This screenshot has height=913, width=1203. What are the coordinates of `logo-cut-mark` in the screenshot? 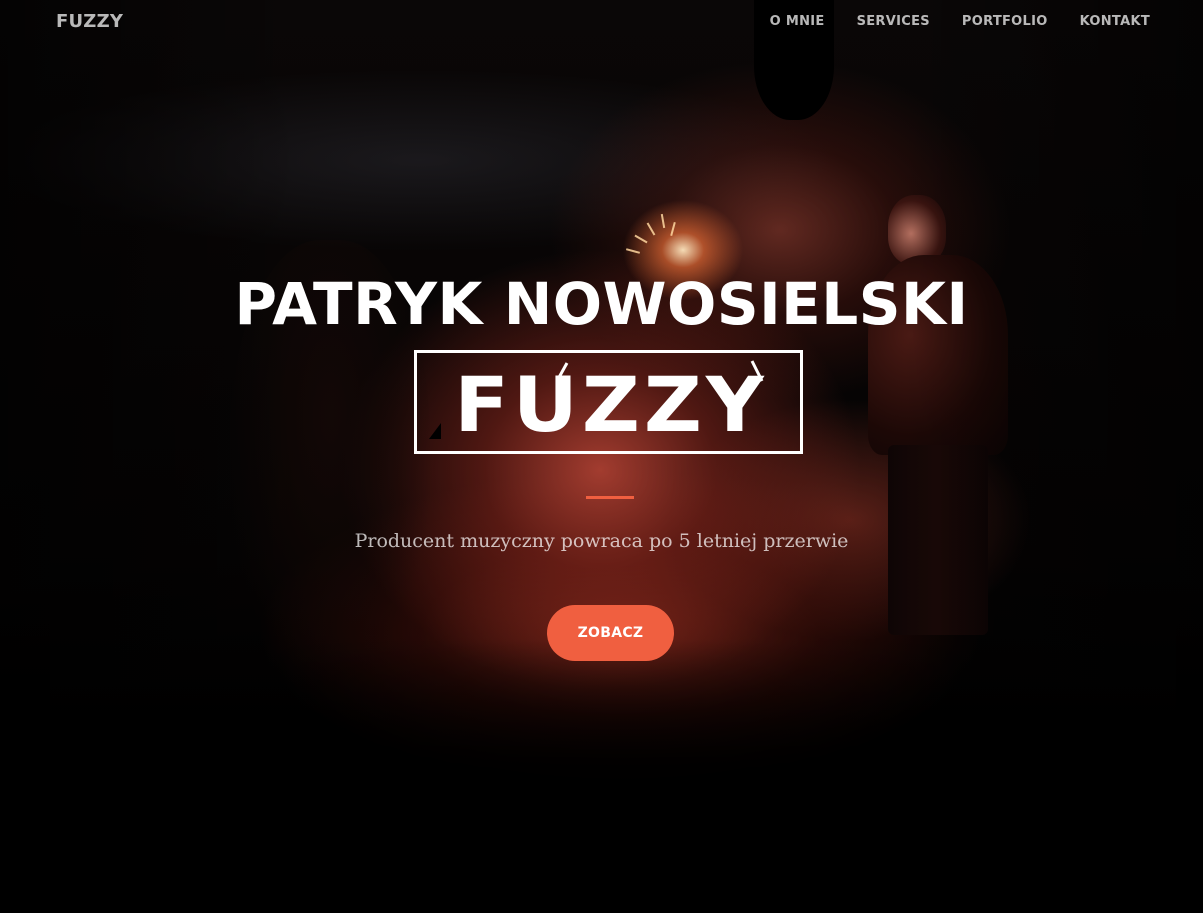 It's located at (435, 431).